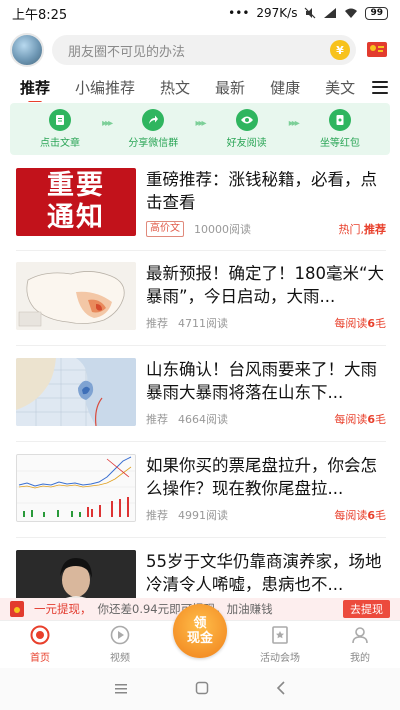 This screenshot has height=710, width=400. I want to click on eye-icon, so click(246, 120).